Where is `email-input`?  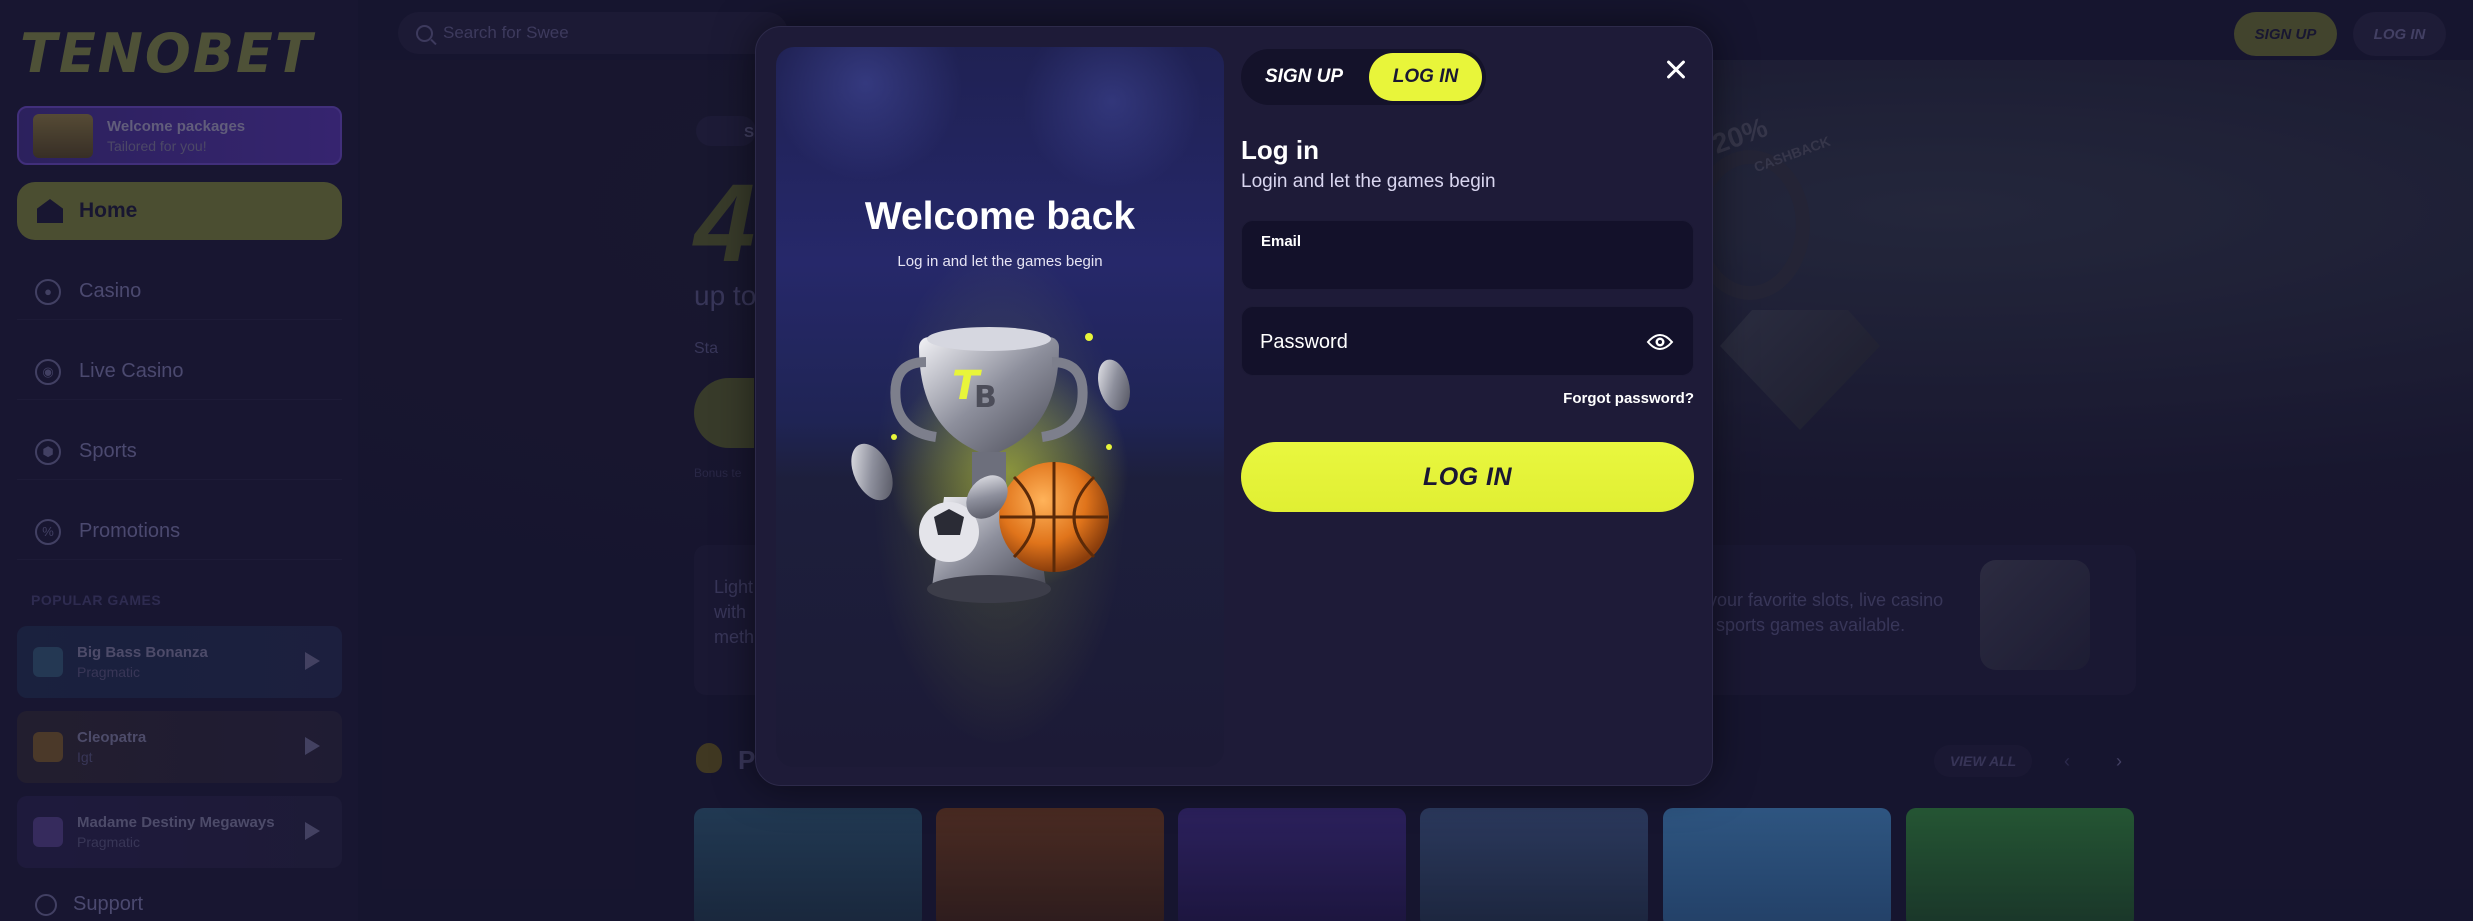
email-input is located at coordinates (1465, 268).